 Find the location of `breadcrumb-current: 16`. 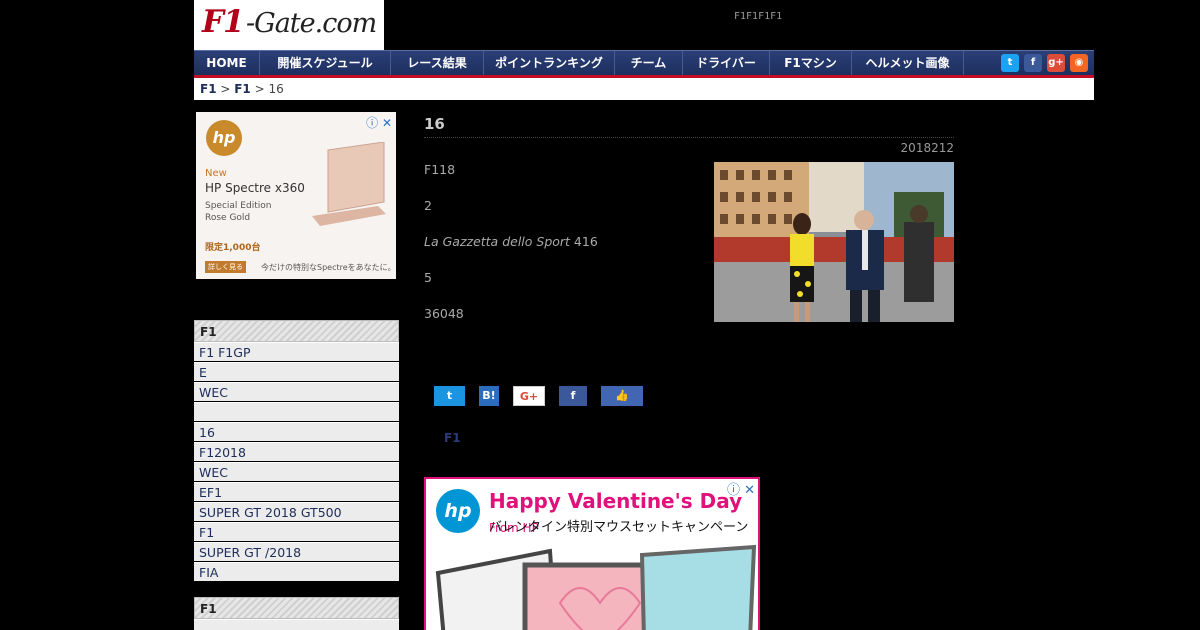

breadcrumb-current: 16 is located at coordinates (276, 89).